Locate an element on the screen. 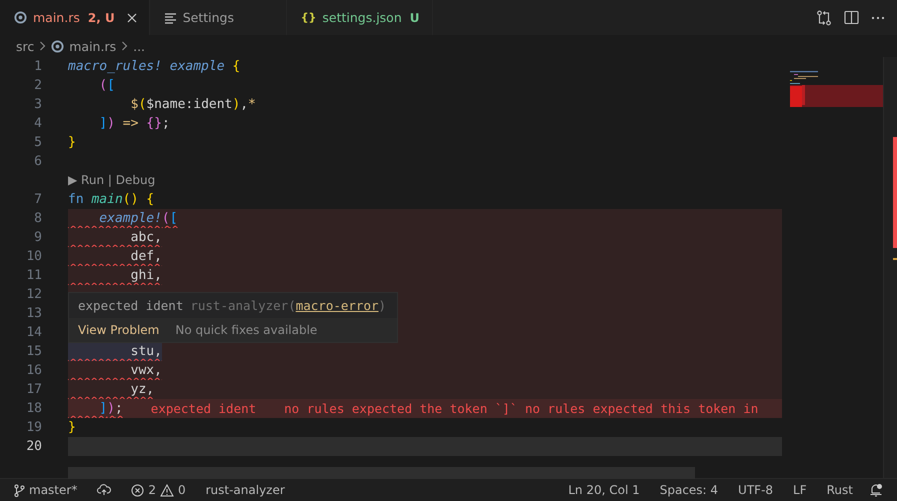 This screenshot has height=501, width=897. status-item: rust-analyzer is located at coordinates (245, 490).